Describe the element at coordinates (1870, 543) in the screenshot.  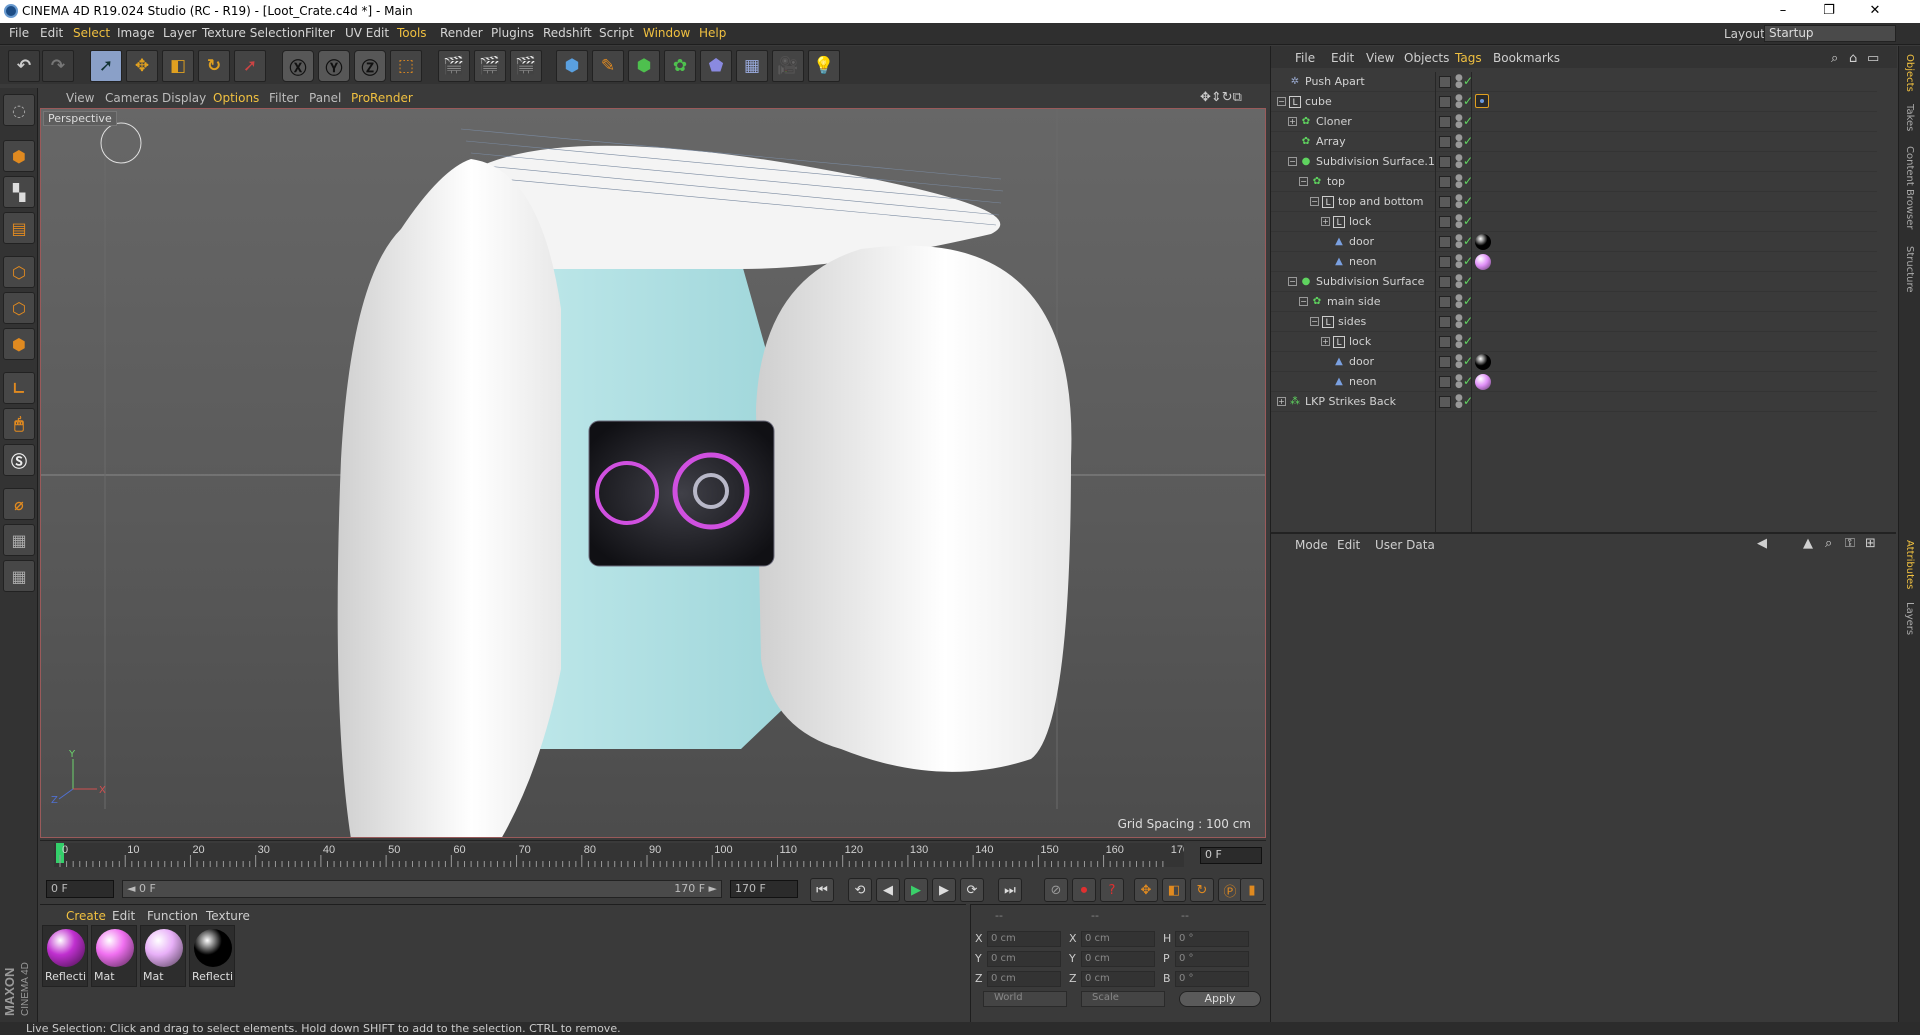
I see `am-new-icon: ⊞` at that location.